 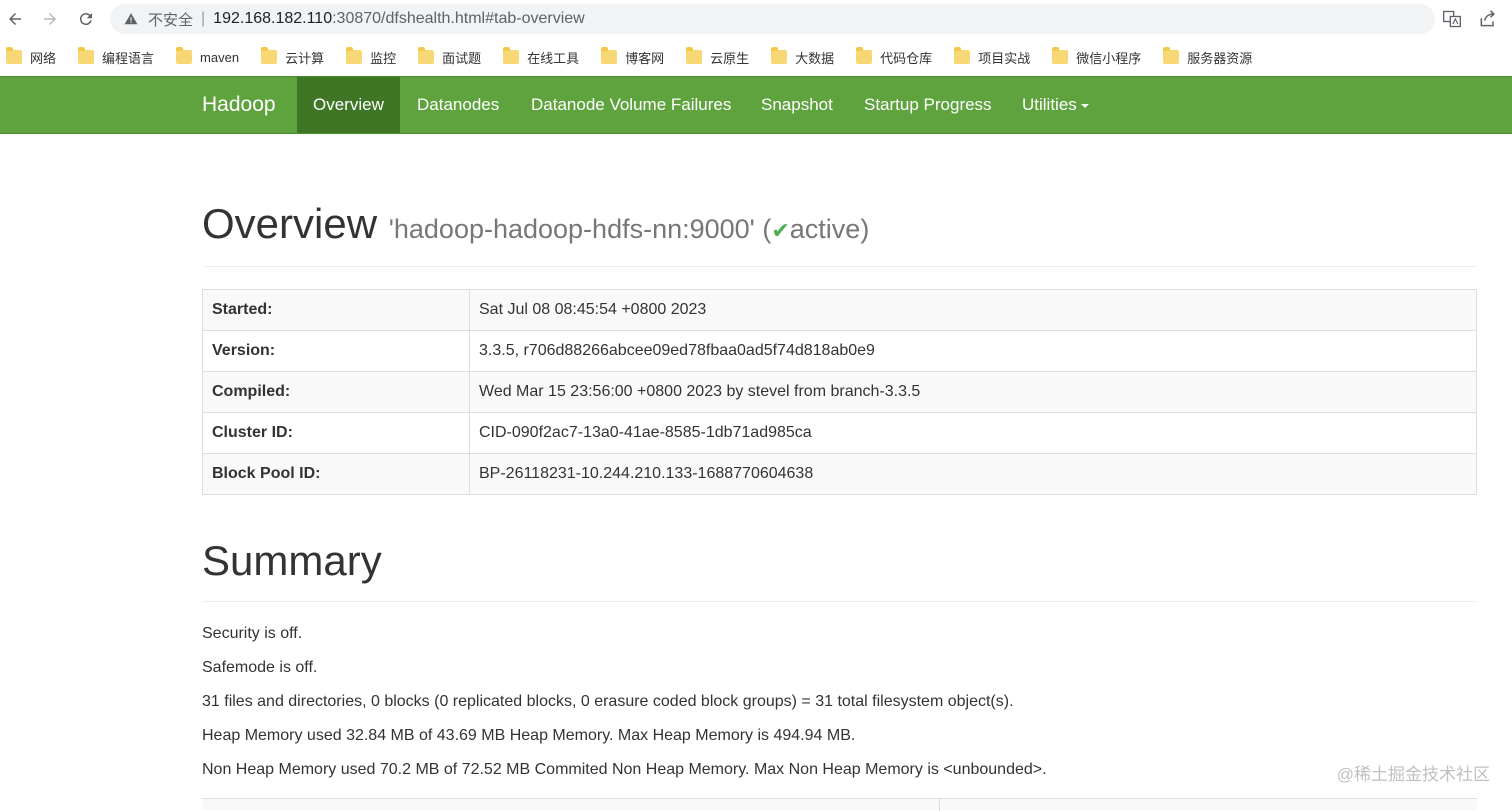 I want to click on bookmark-folder: 服务器资源, so click(x=1207, y=57).